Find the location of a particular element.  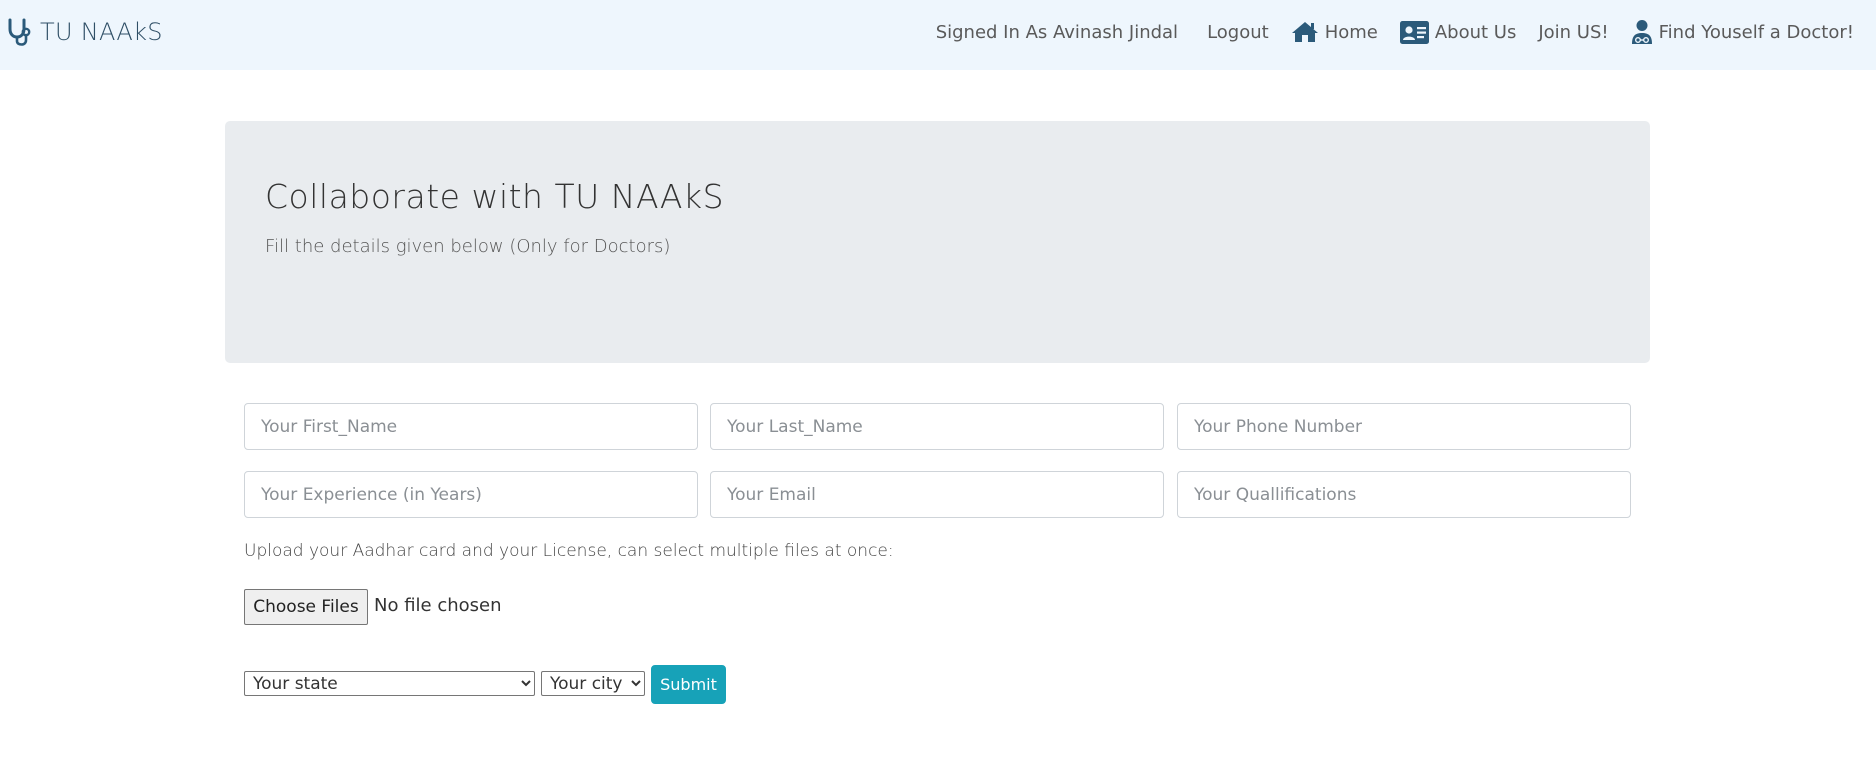

join-label: Join US! is located at coordinates (1573, 32).